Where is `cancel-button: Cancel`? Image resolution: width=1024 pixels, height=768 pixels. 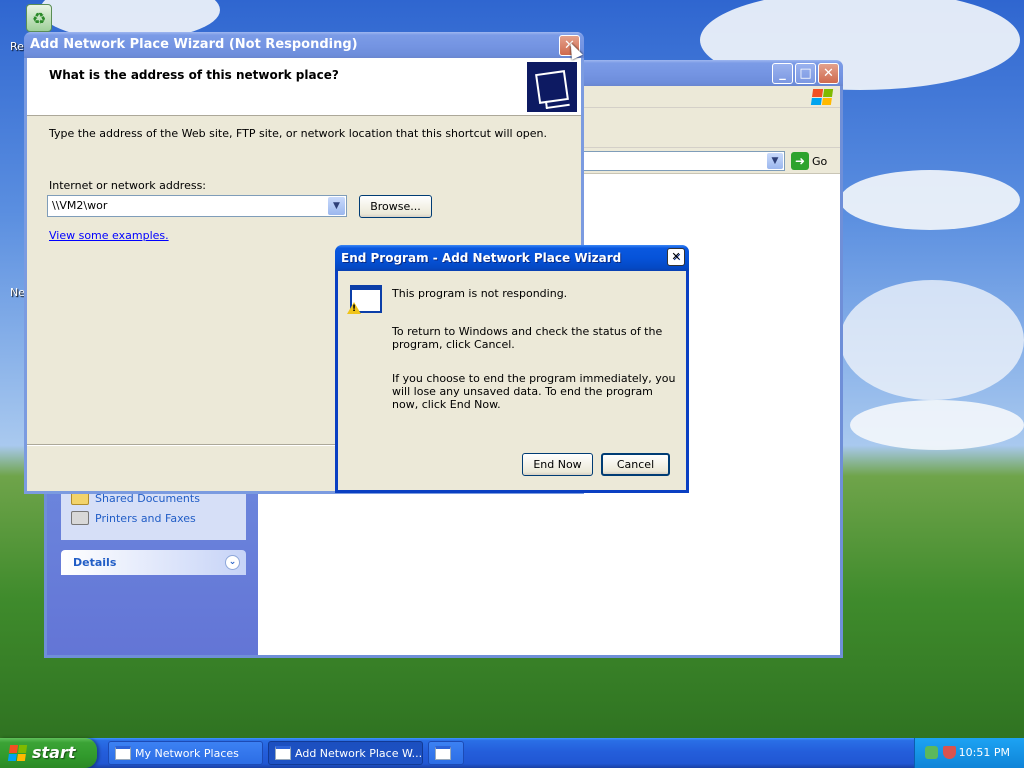
cancel-button: Cancel is located at coordinates (635, 464).